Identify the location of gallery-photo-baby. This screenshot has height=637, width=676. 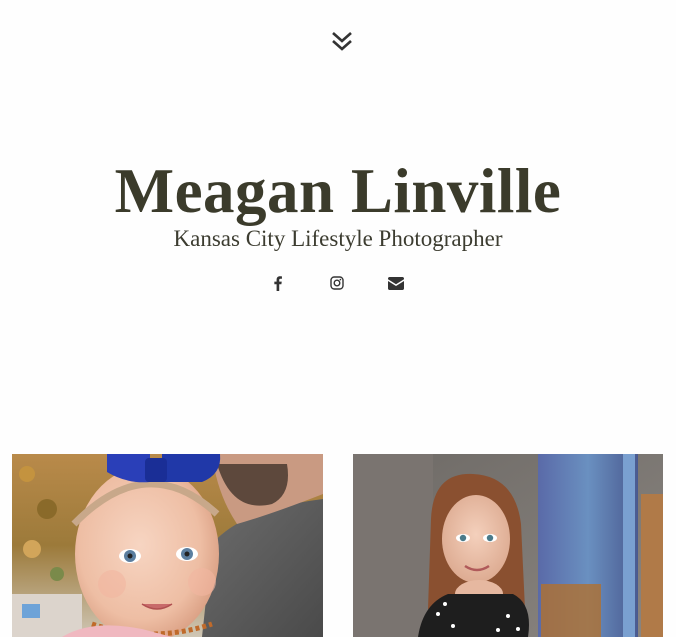
(167, 545).